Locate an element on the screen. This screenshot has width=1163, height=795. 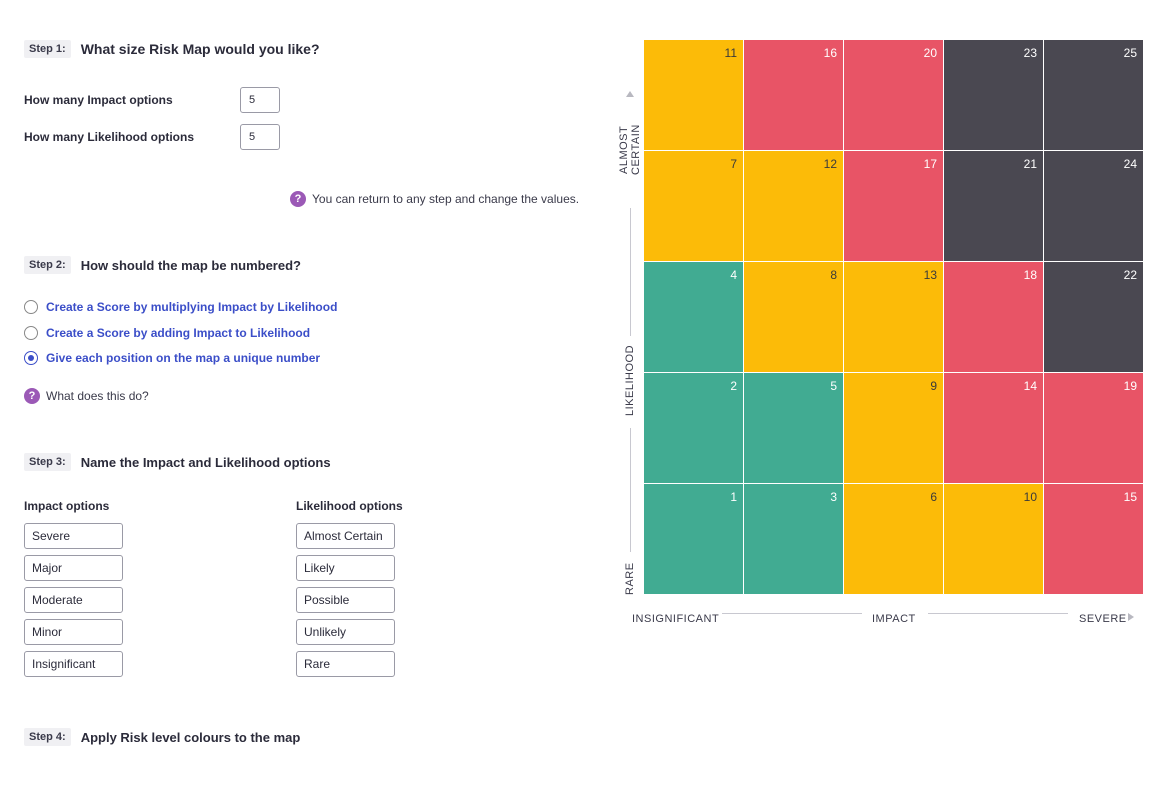
risk-map-cell: 13 is located at coordinates (894, 317).